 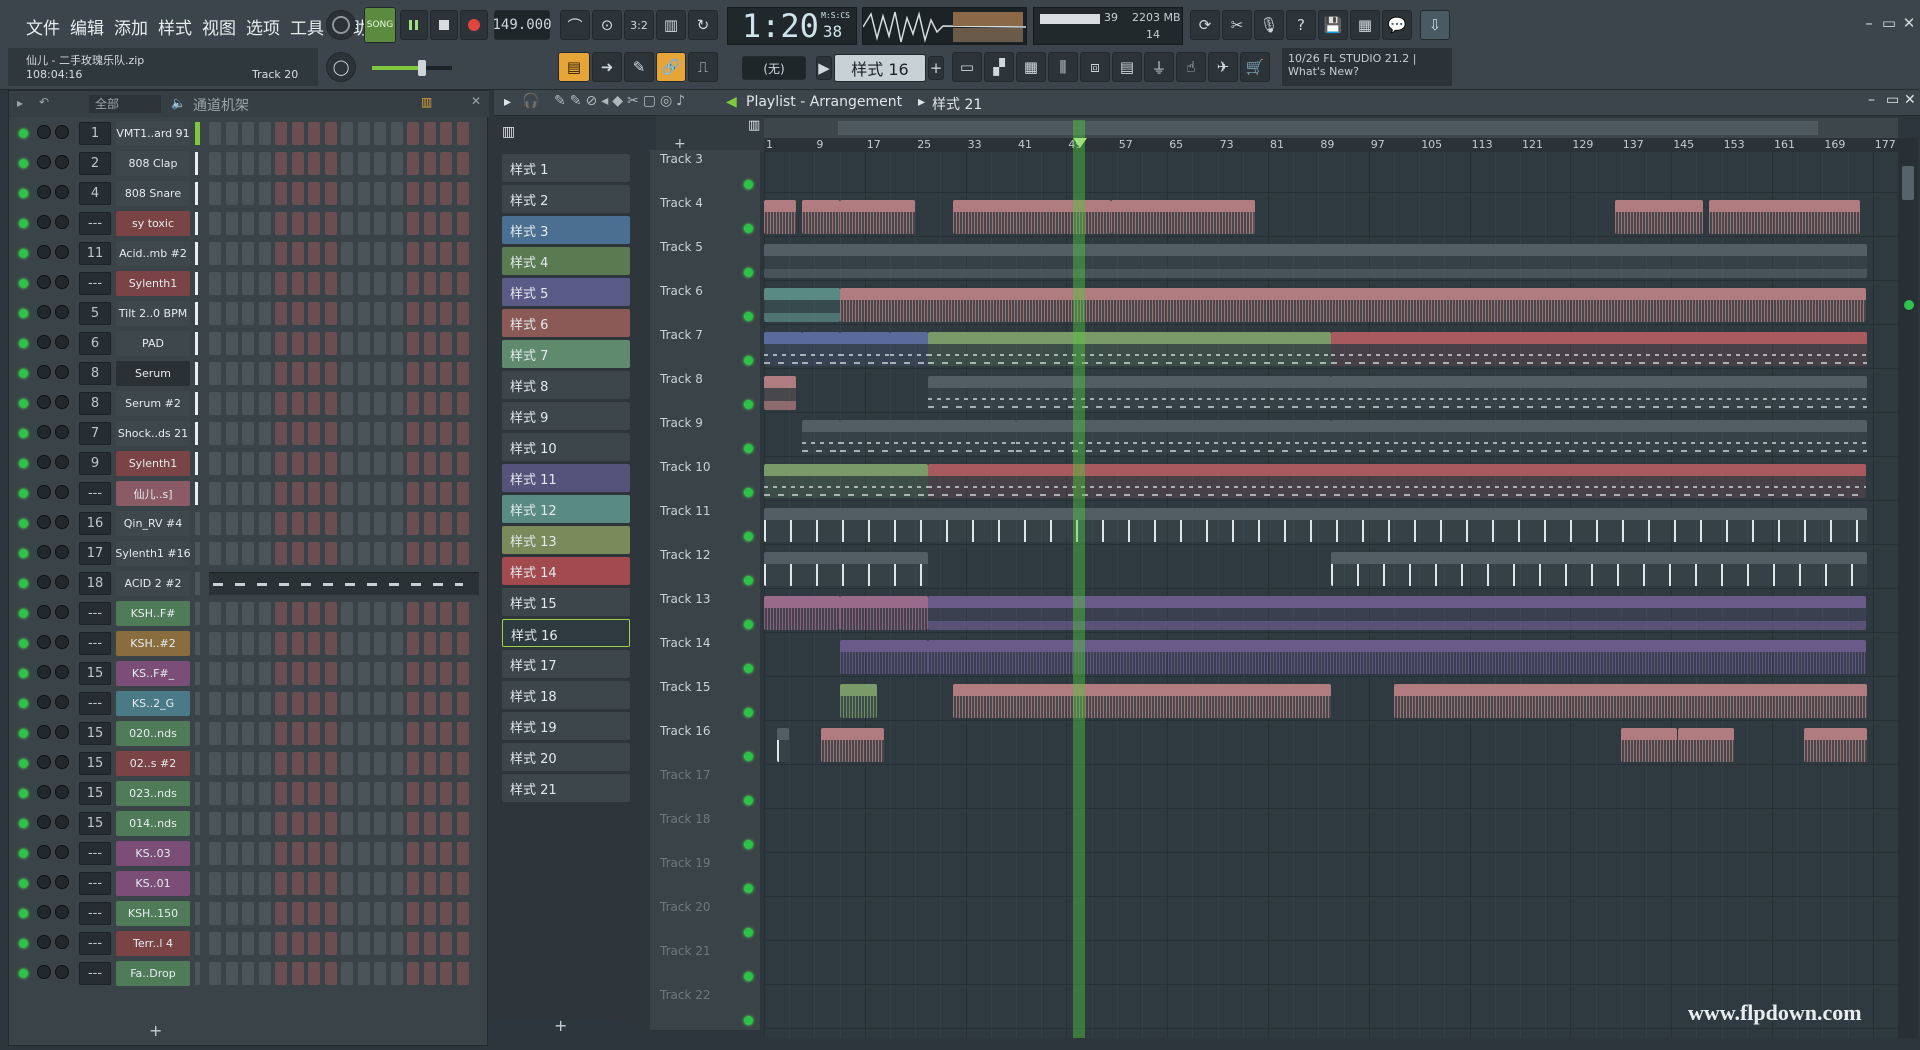 I want to click on tag-icon: ✈, so click(x=1223, y=67).